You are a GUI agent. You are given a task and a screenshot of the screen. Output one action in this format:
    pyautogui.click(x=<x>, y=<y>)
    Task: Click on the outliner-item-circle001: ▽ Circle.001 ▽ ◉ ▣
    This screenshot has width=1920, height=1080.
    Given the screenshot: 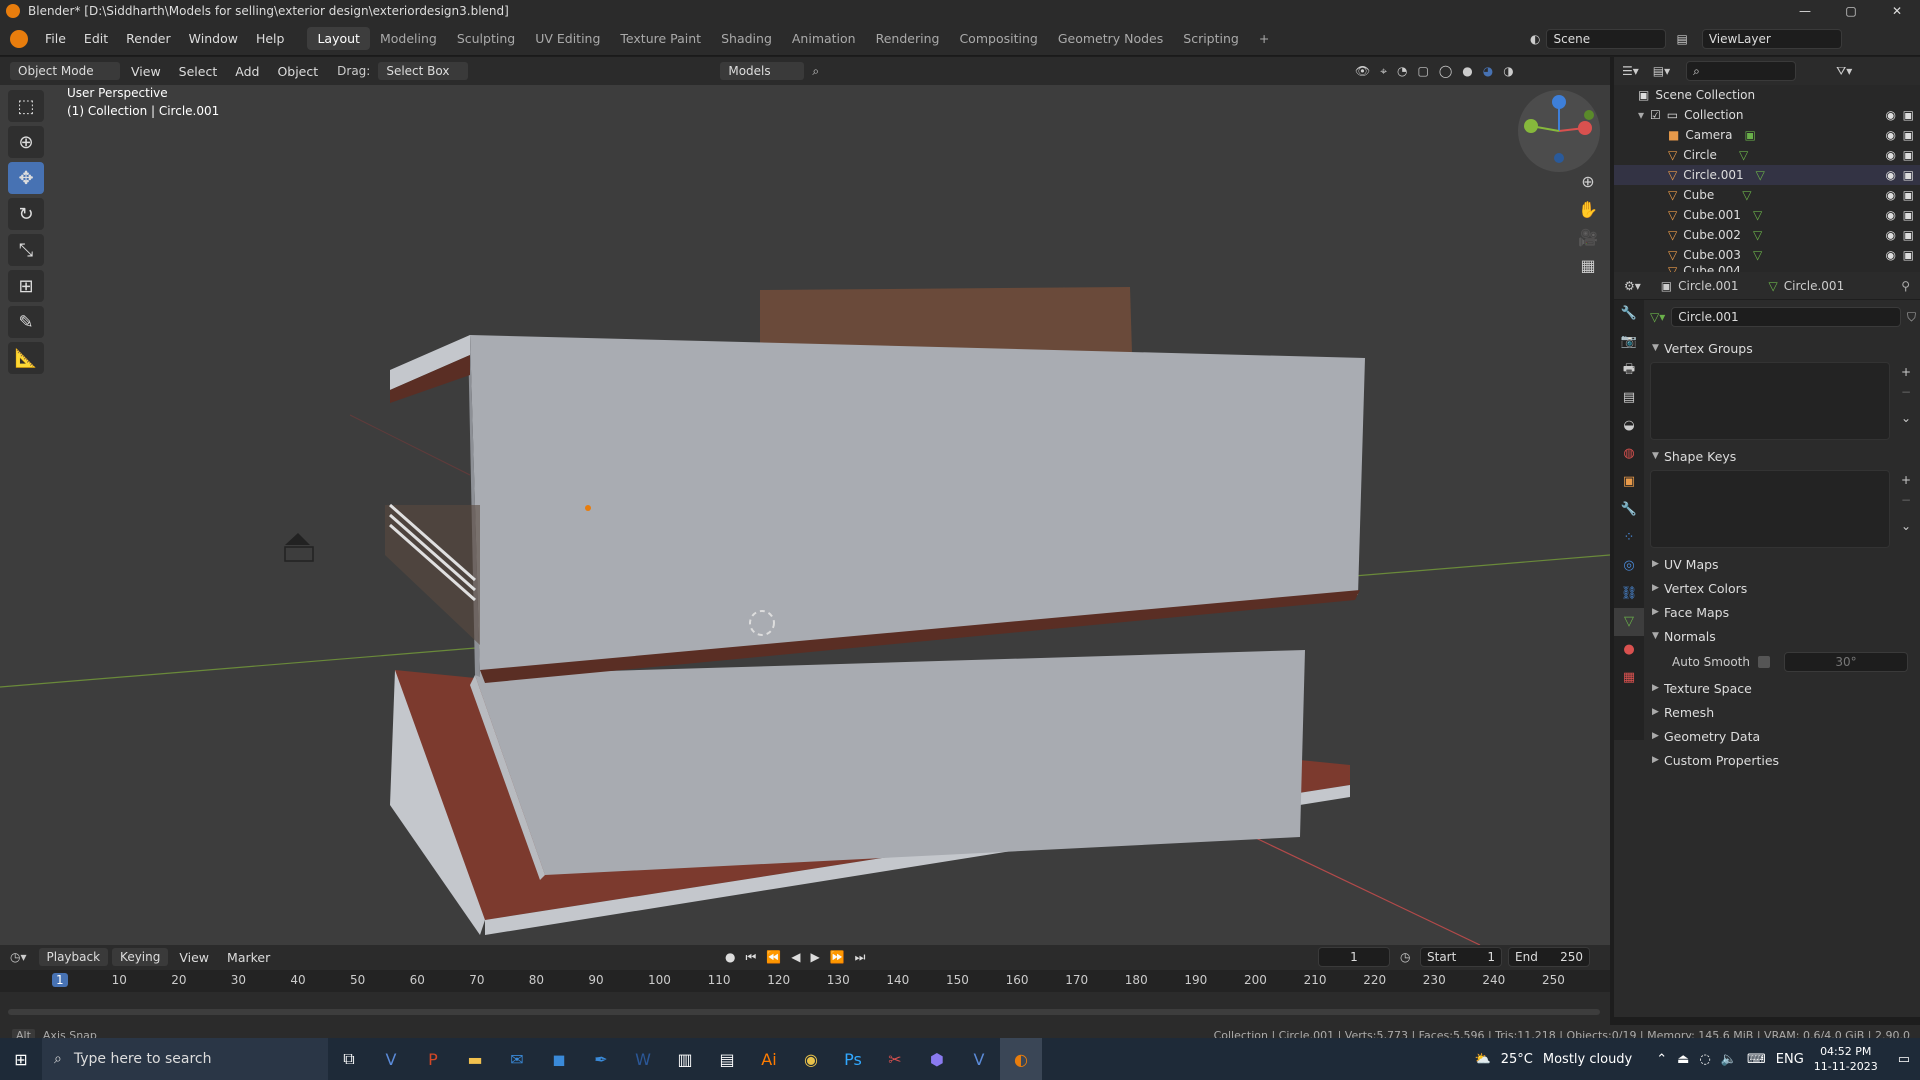 What is the action you would take?
    pyautogui.click(x=1767, y=175)
    